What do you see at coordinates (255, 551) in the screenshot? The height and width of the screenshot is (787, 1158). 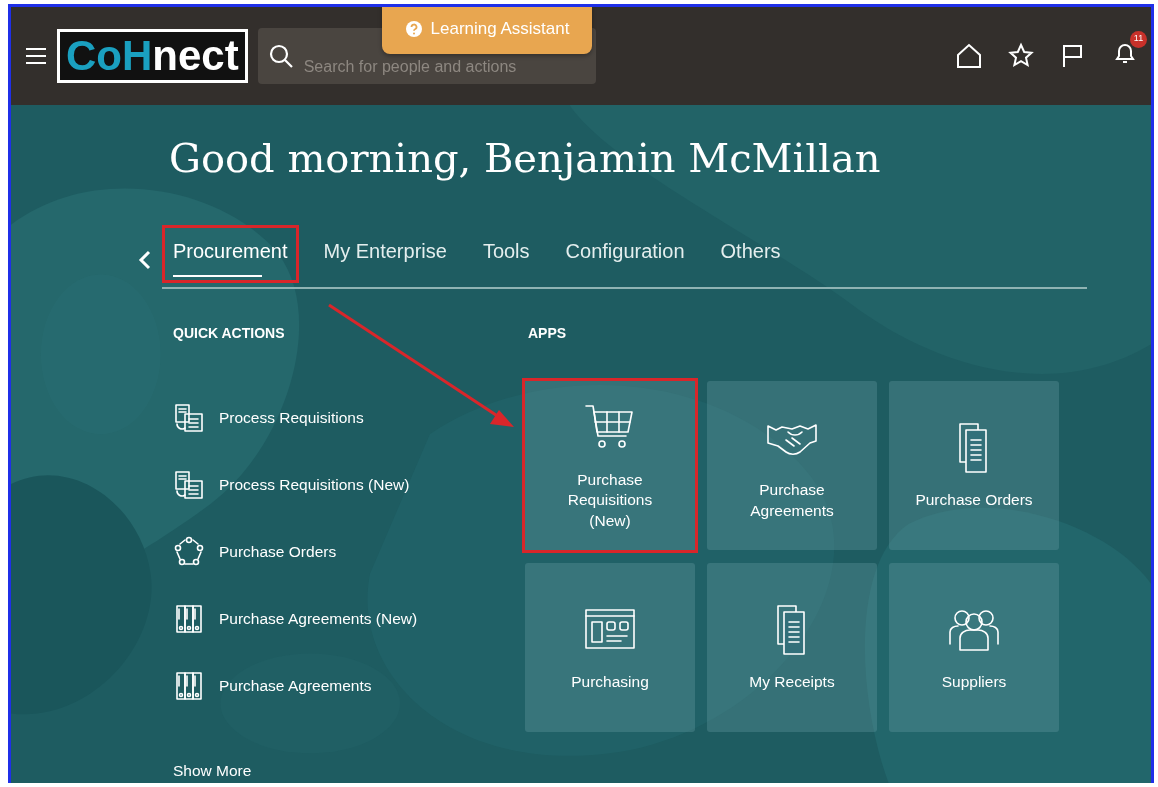 I see `quick-action-link: Purchase Orders` at bounding box center [255, 551].